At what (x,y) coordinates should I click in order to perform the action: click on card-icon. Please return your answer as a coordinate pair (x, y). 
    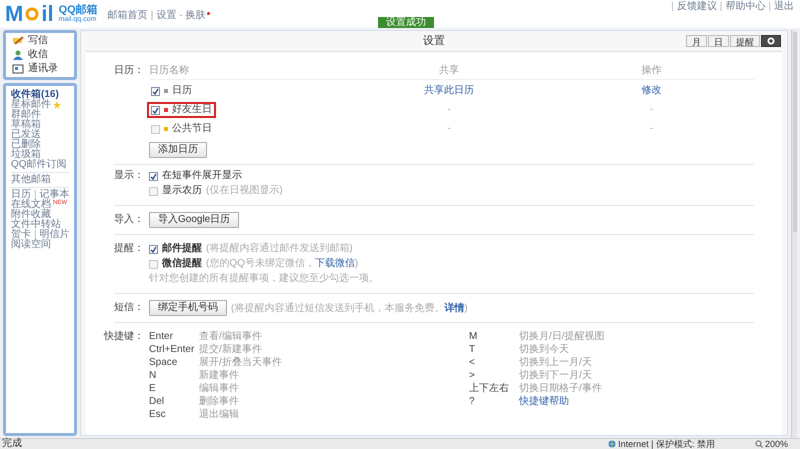
    Looking at the image, I should click on (18, 69).